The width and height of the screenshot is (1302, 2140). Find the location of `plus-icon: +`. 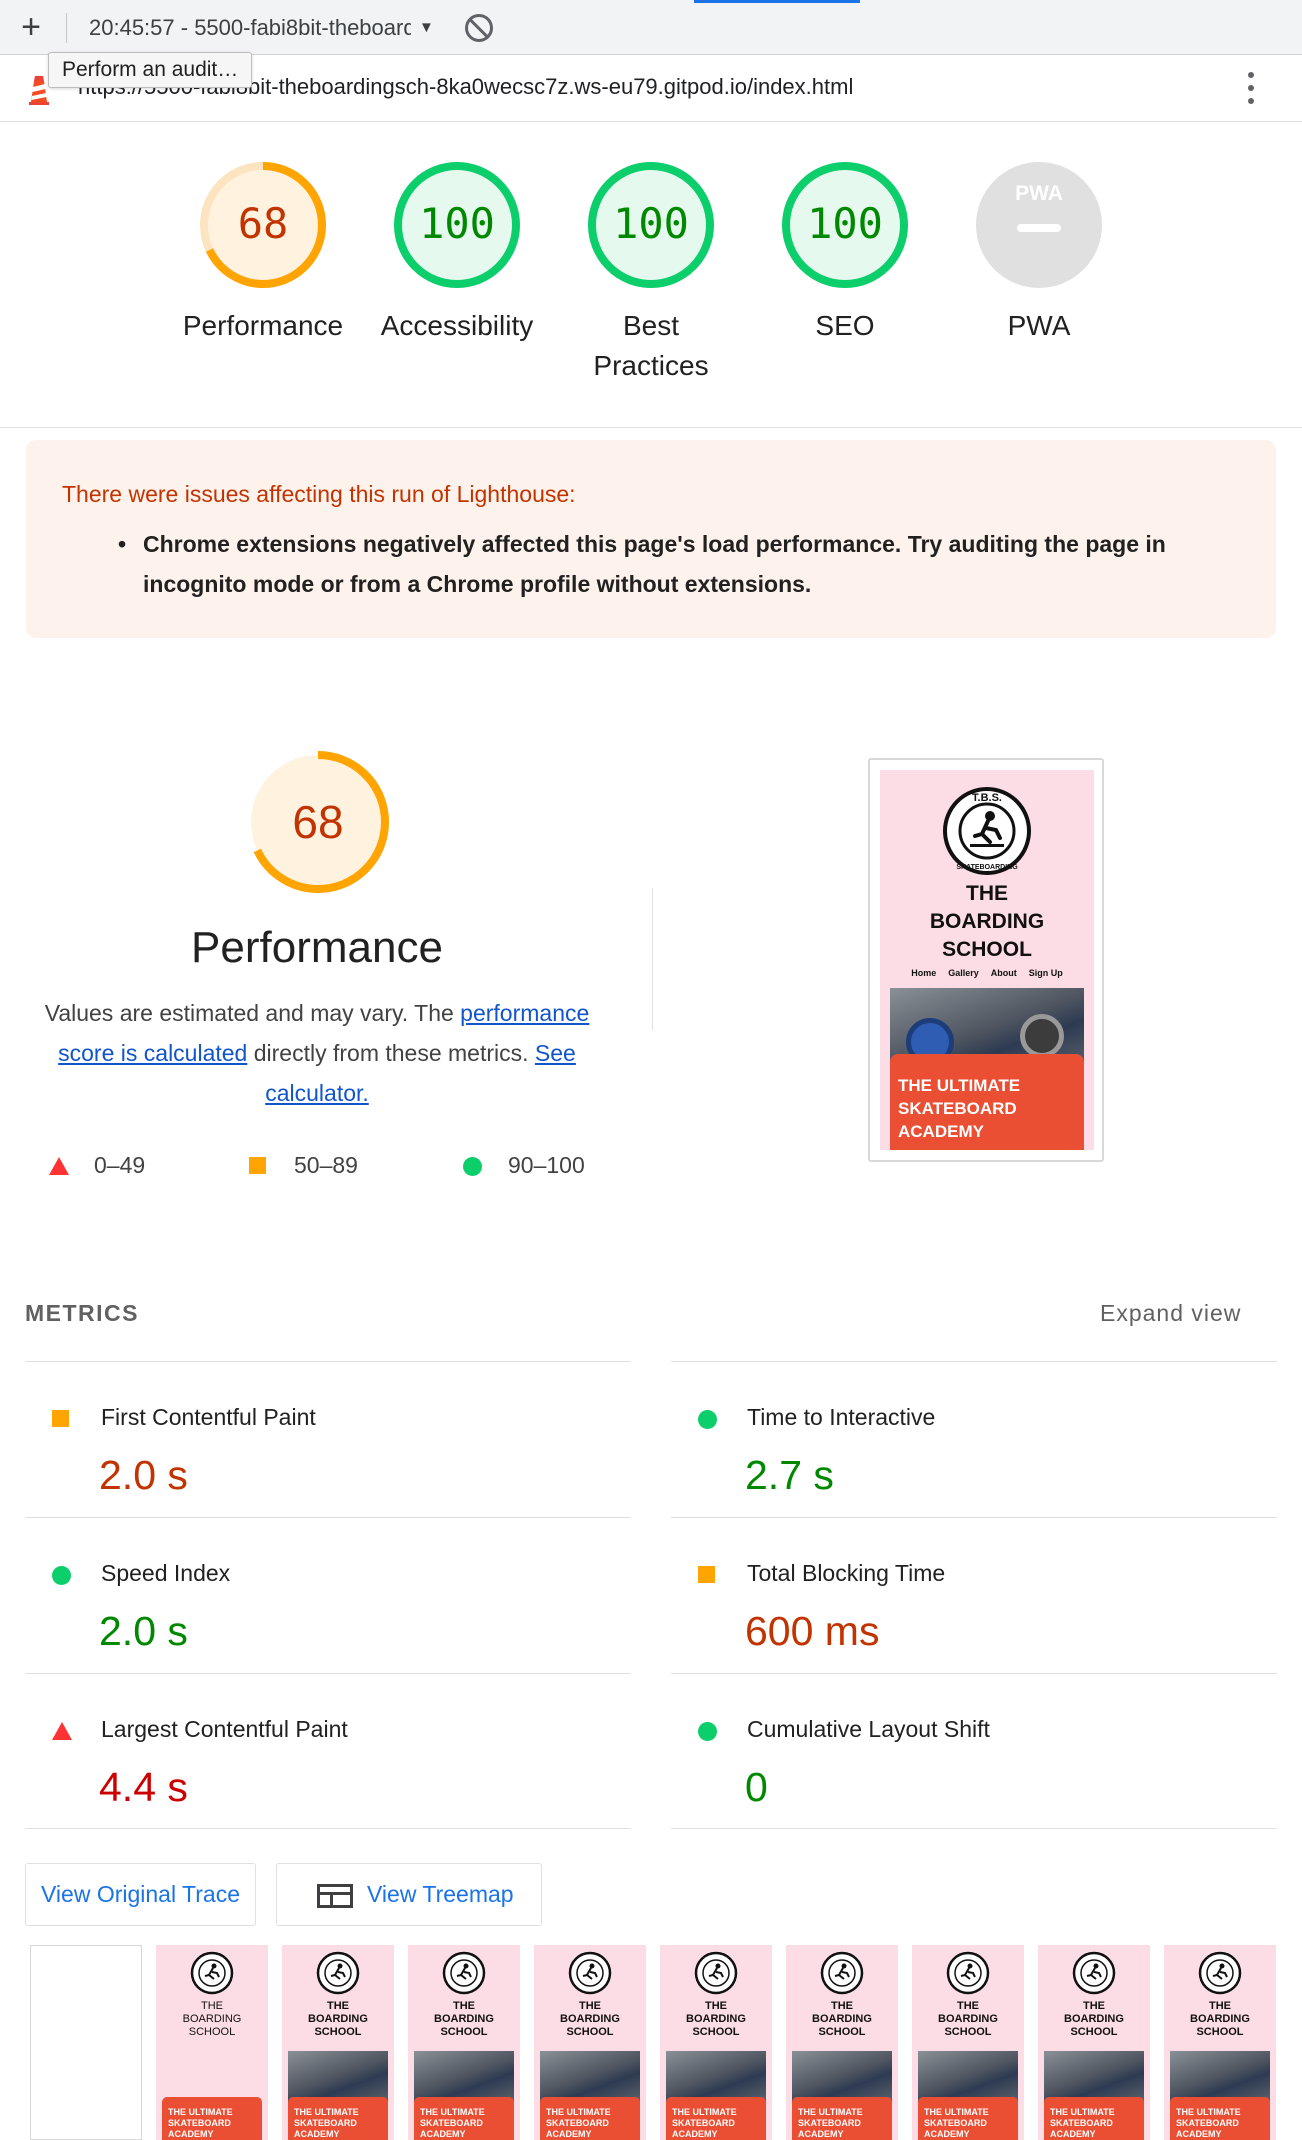

plus-icon: + is located at coordinates (31, 27).